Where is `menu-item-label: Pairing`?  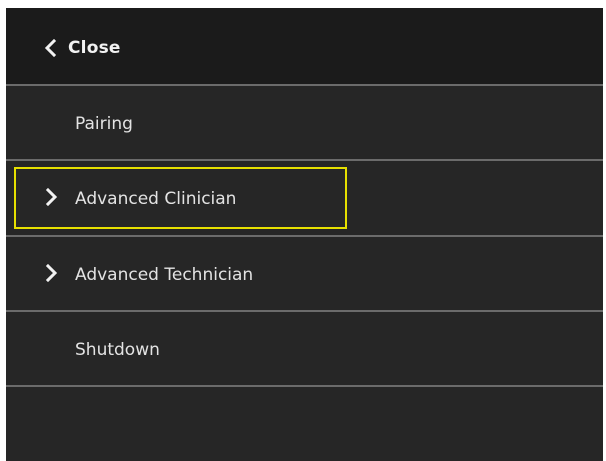
menu-item-label: Pairing is located at coordinates (104, 123).